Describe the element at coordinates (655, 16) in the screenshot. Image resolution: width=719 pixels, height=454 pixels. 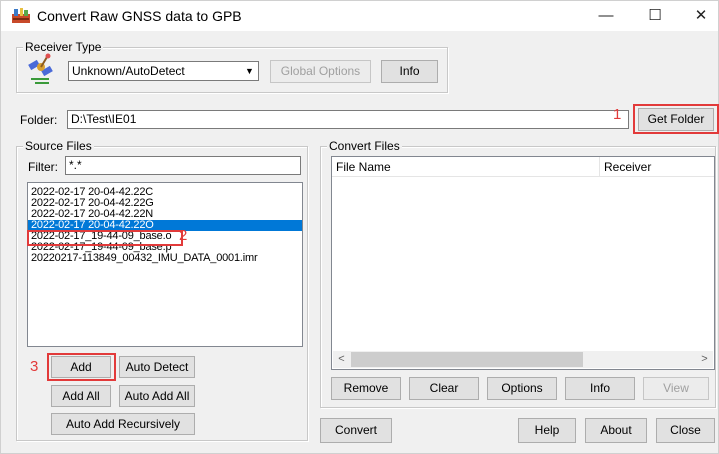
I see `maximize-button: ☐` at that location.